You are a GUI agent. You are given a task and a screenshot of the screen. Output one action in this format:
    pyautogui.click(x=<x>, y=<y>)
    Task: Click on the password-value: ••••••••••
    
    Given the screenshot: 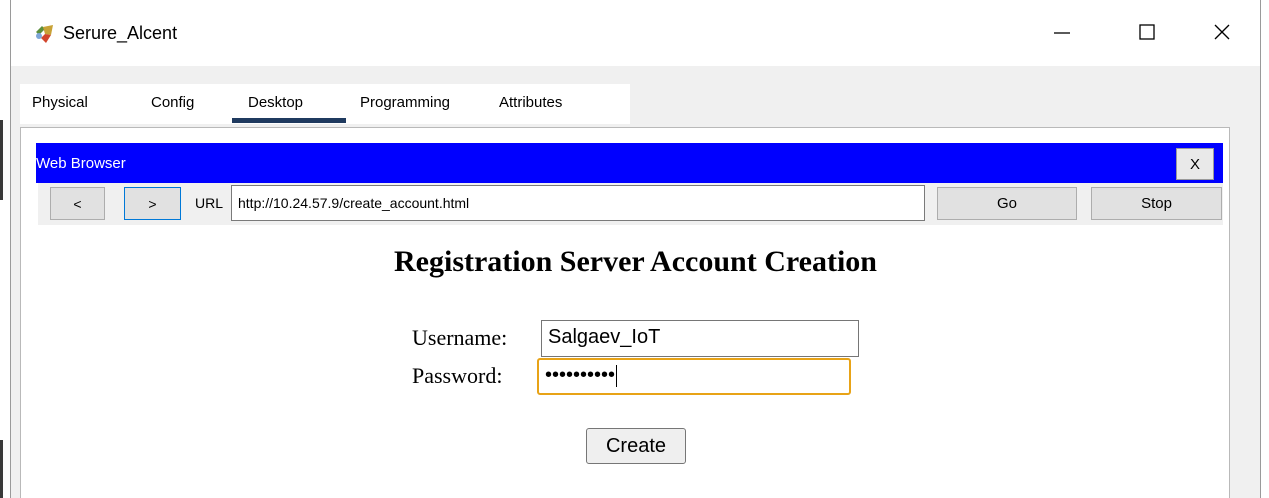 What is the action you would take?
    pyautogui.click(x=580, y=375)
    